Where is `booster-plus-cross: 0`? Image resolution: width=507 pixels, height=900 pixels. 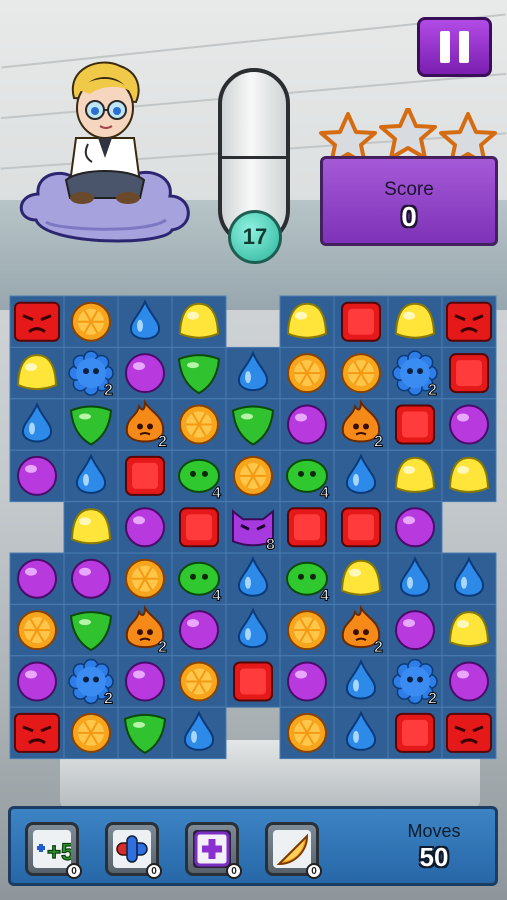
booster-plus-cross: 0 is located at coordinates (213, 850).